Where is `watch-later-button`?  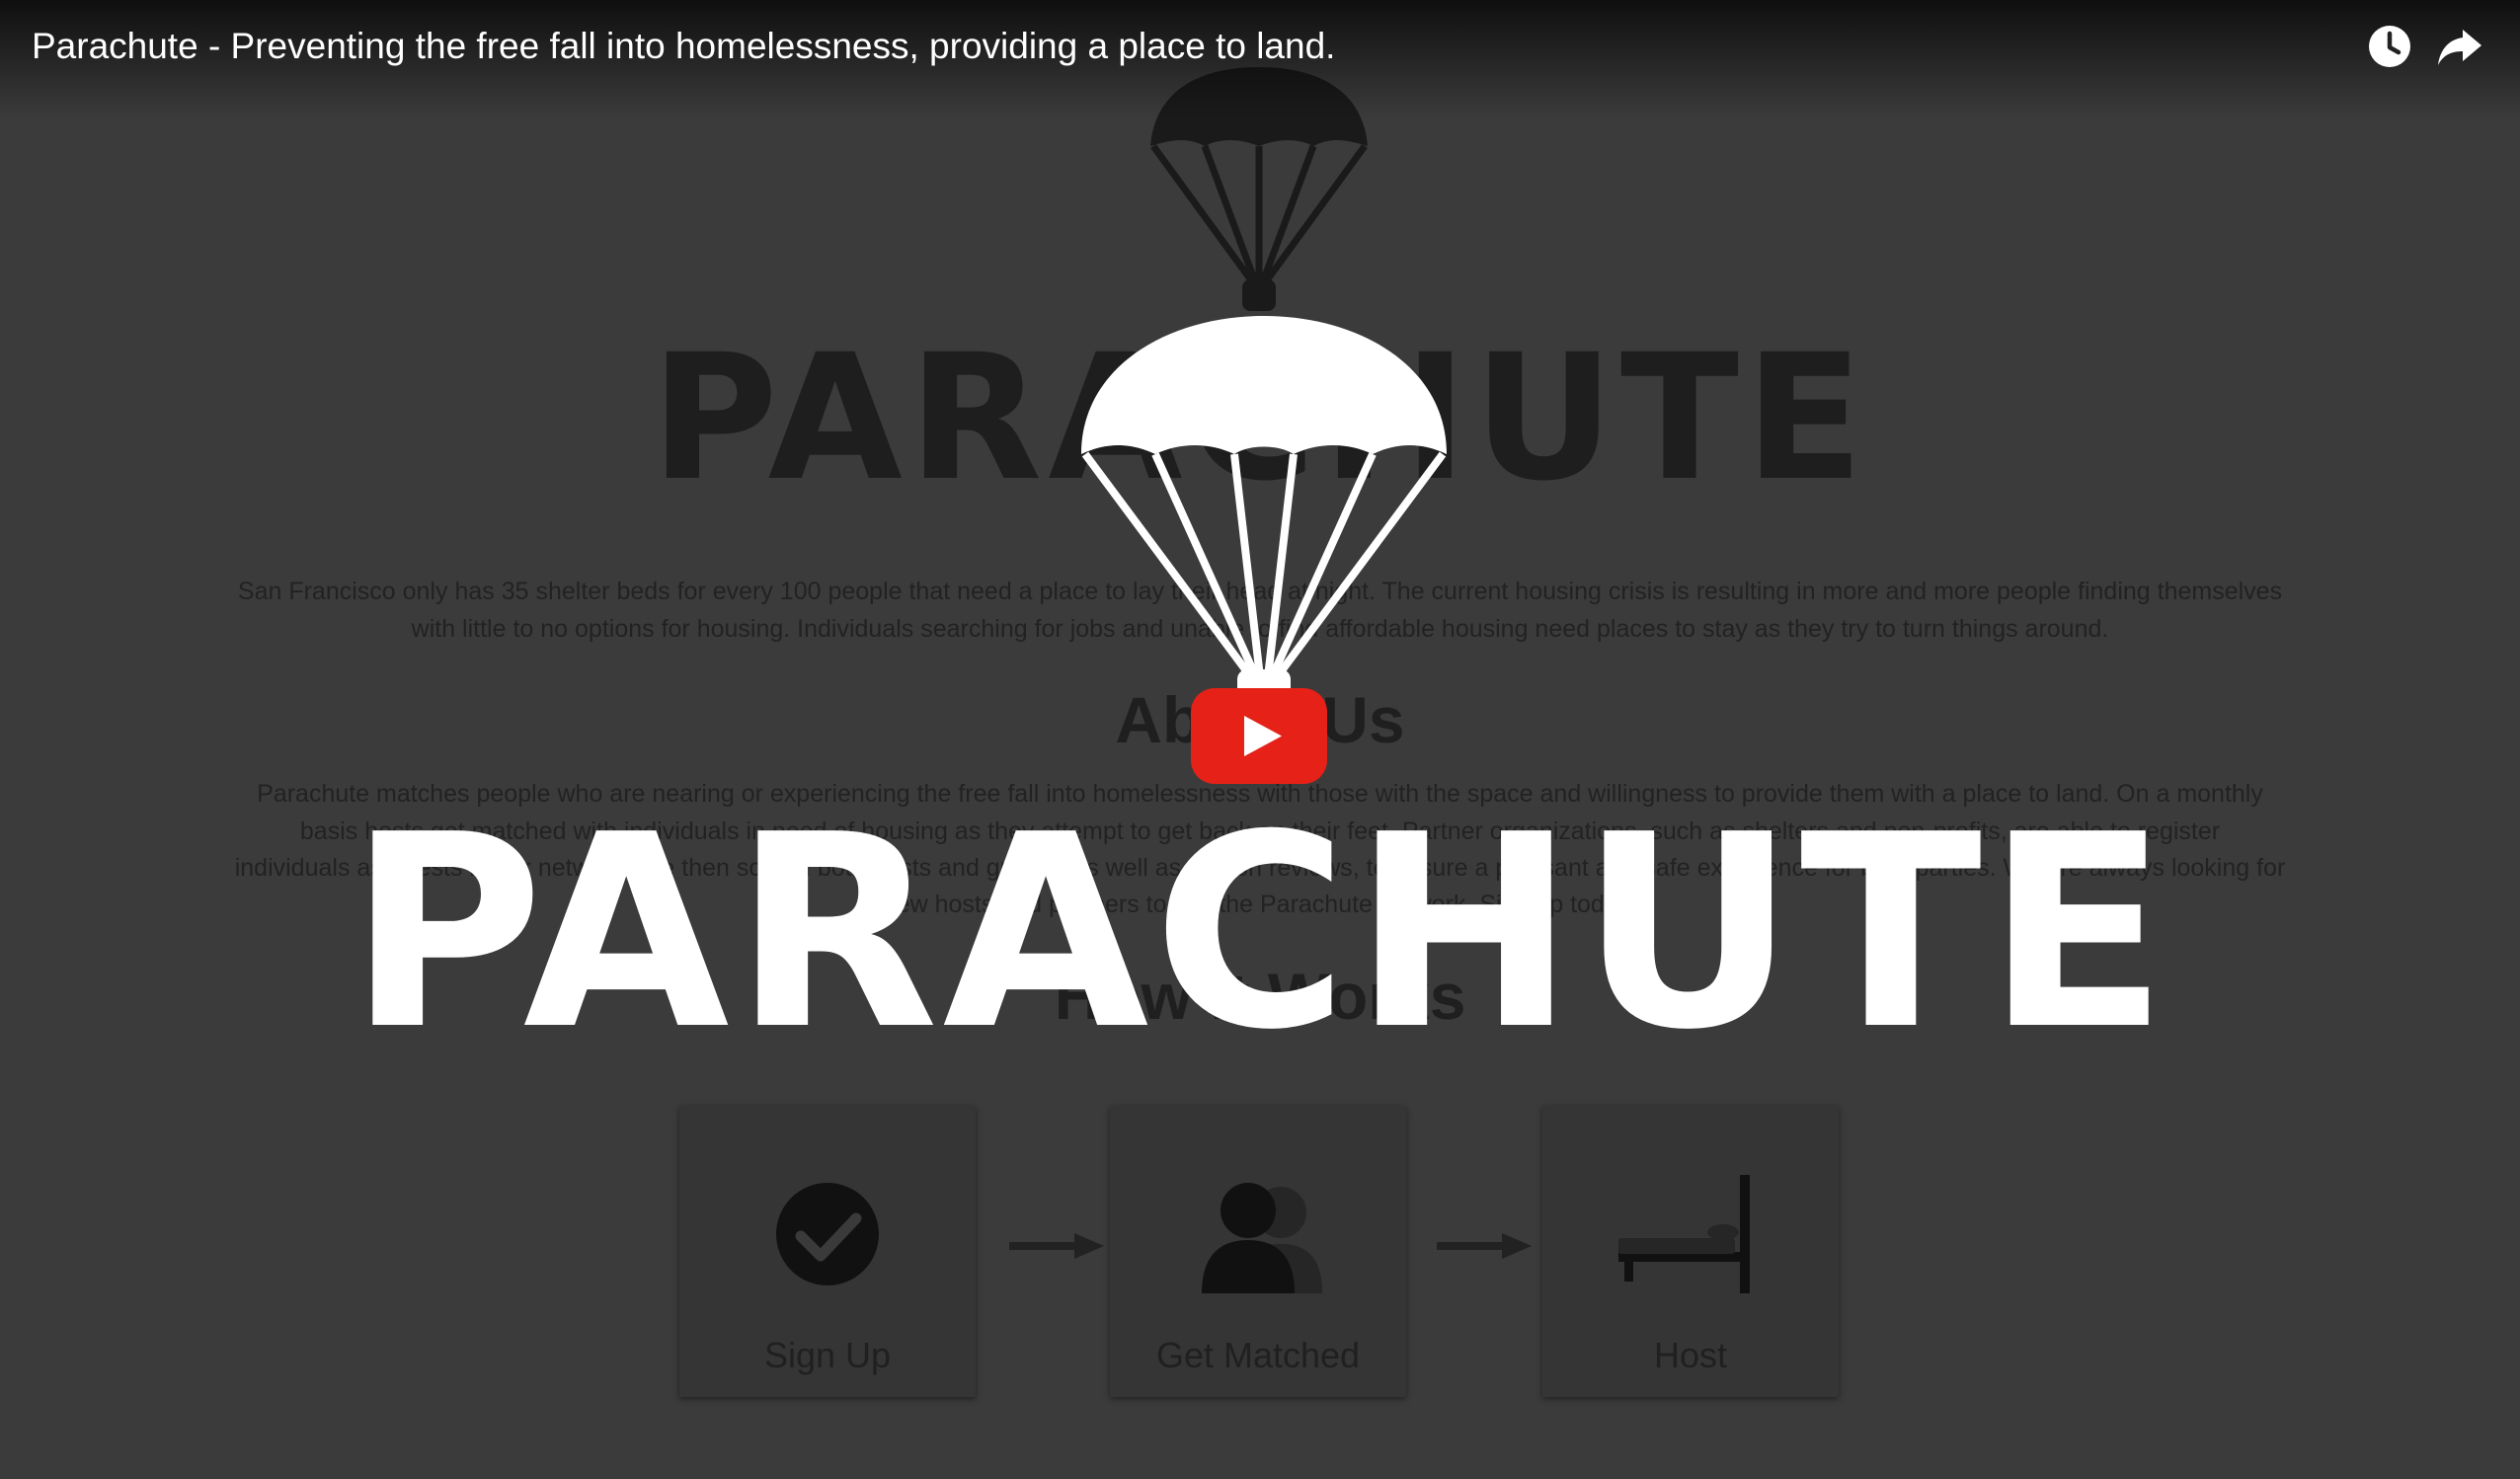 watch-later-button is located at coordinates (2389, 46).